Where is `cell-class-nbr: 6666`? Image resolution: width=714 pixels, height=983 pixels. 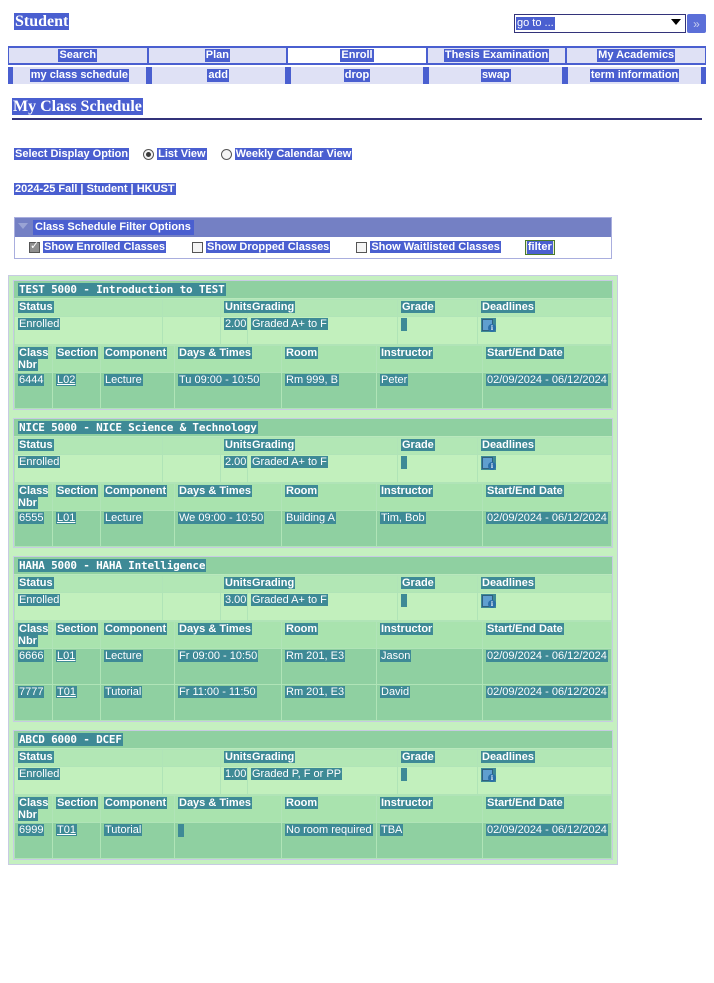
cell-class-nbr: 6666 is located at coordinates (33, 667).